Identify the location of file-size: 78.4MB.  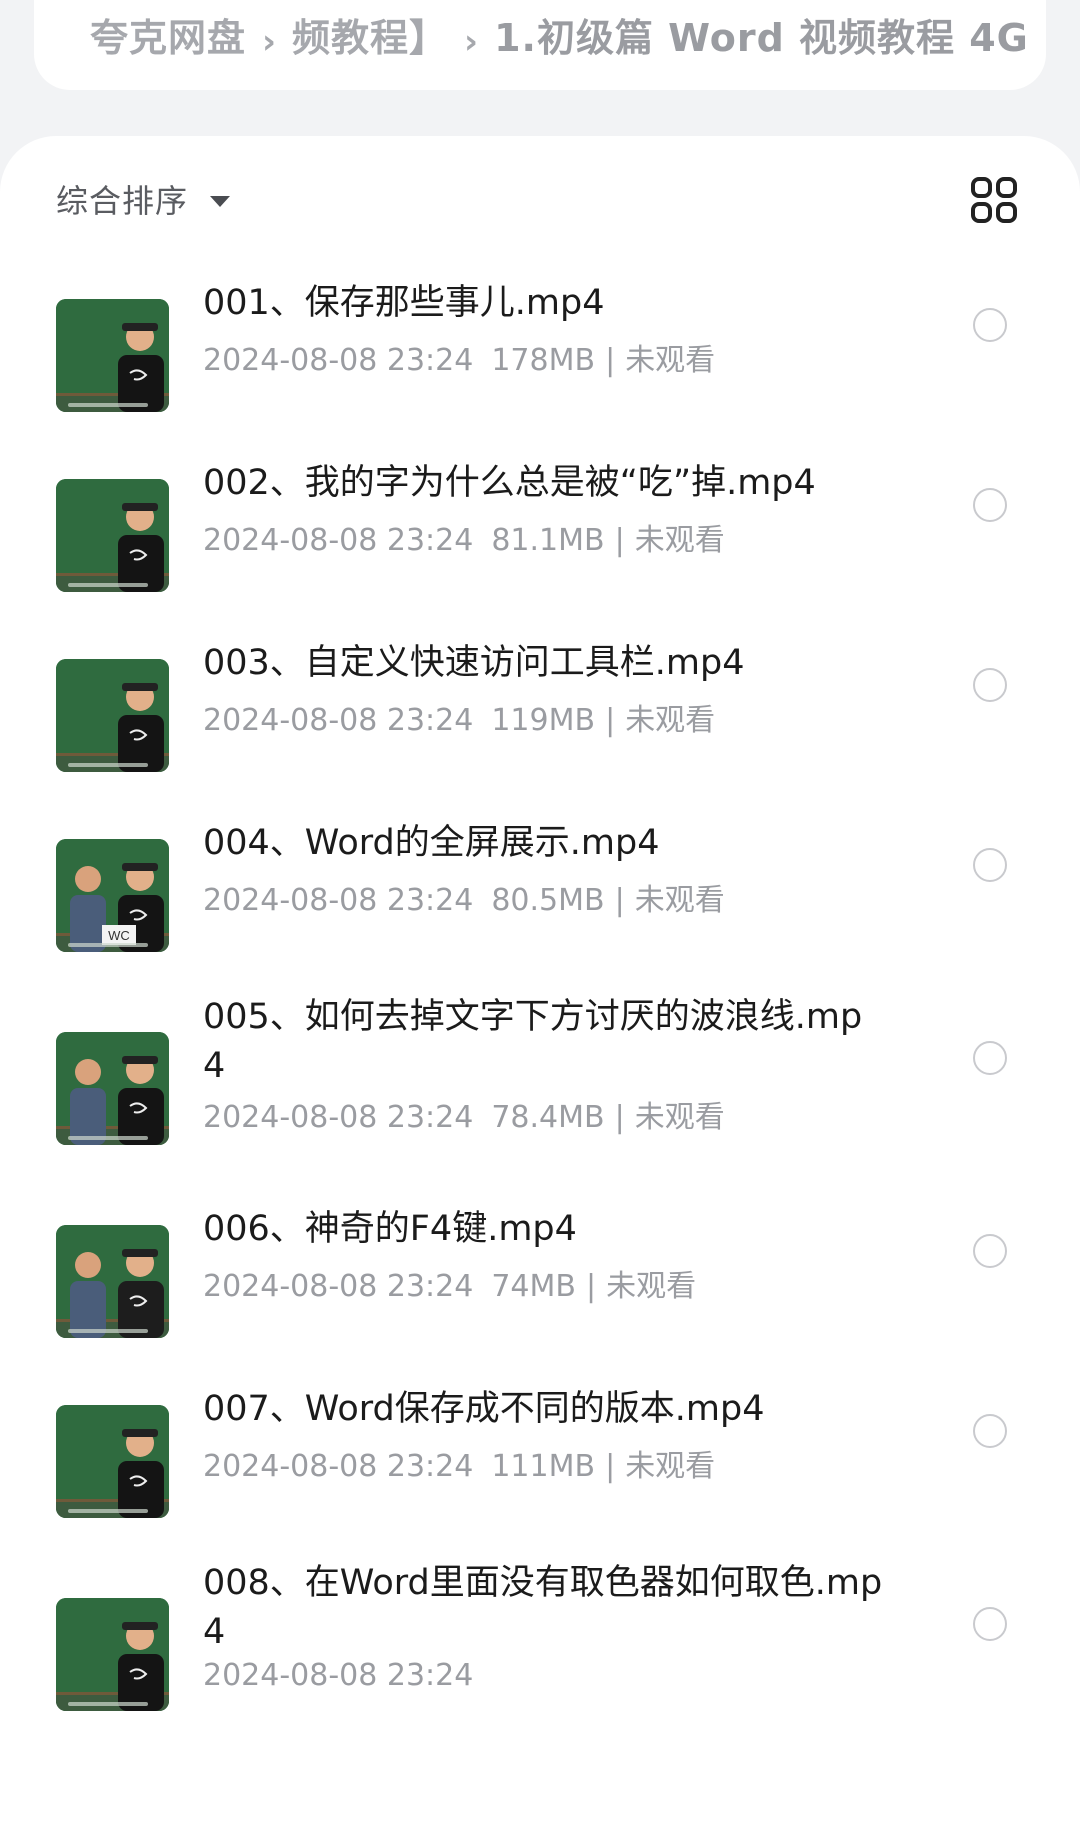
(548, 1117).